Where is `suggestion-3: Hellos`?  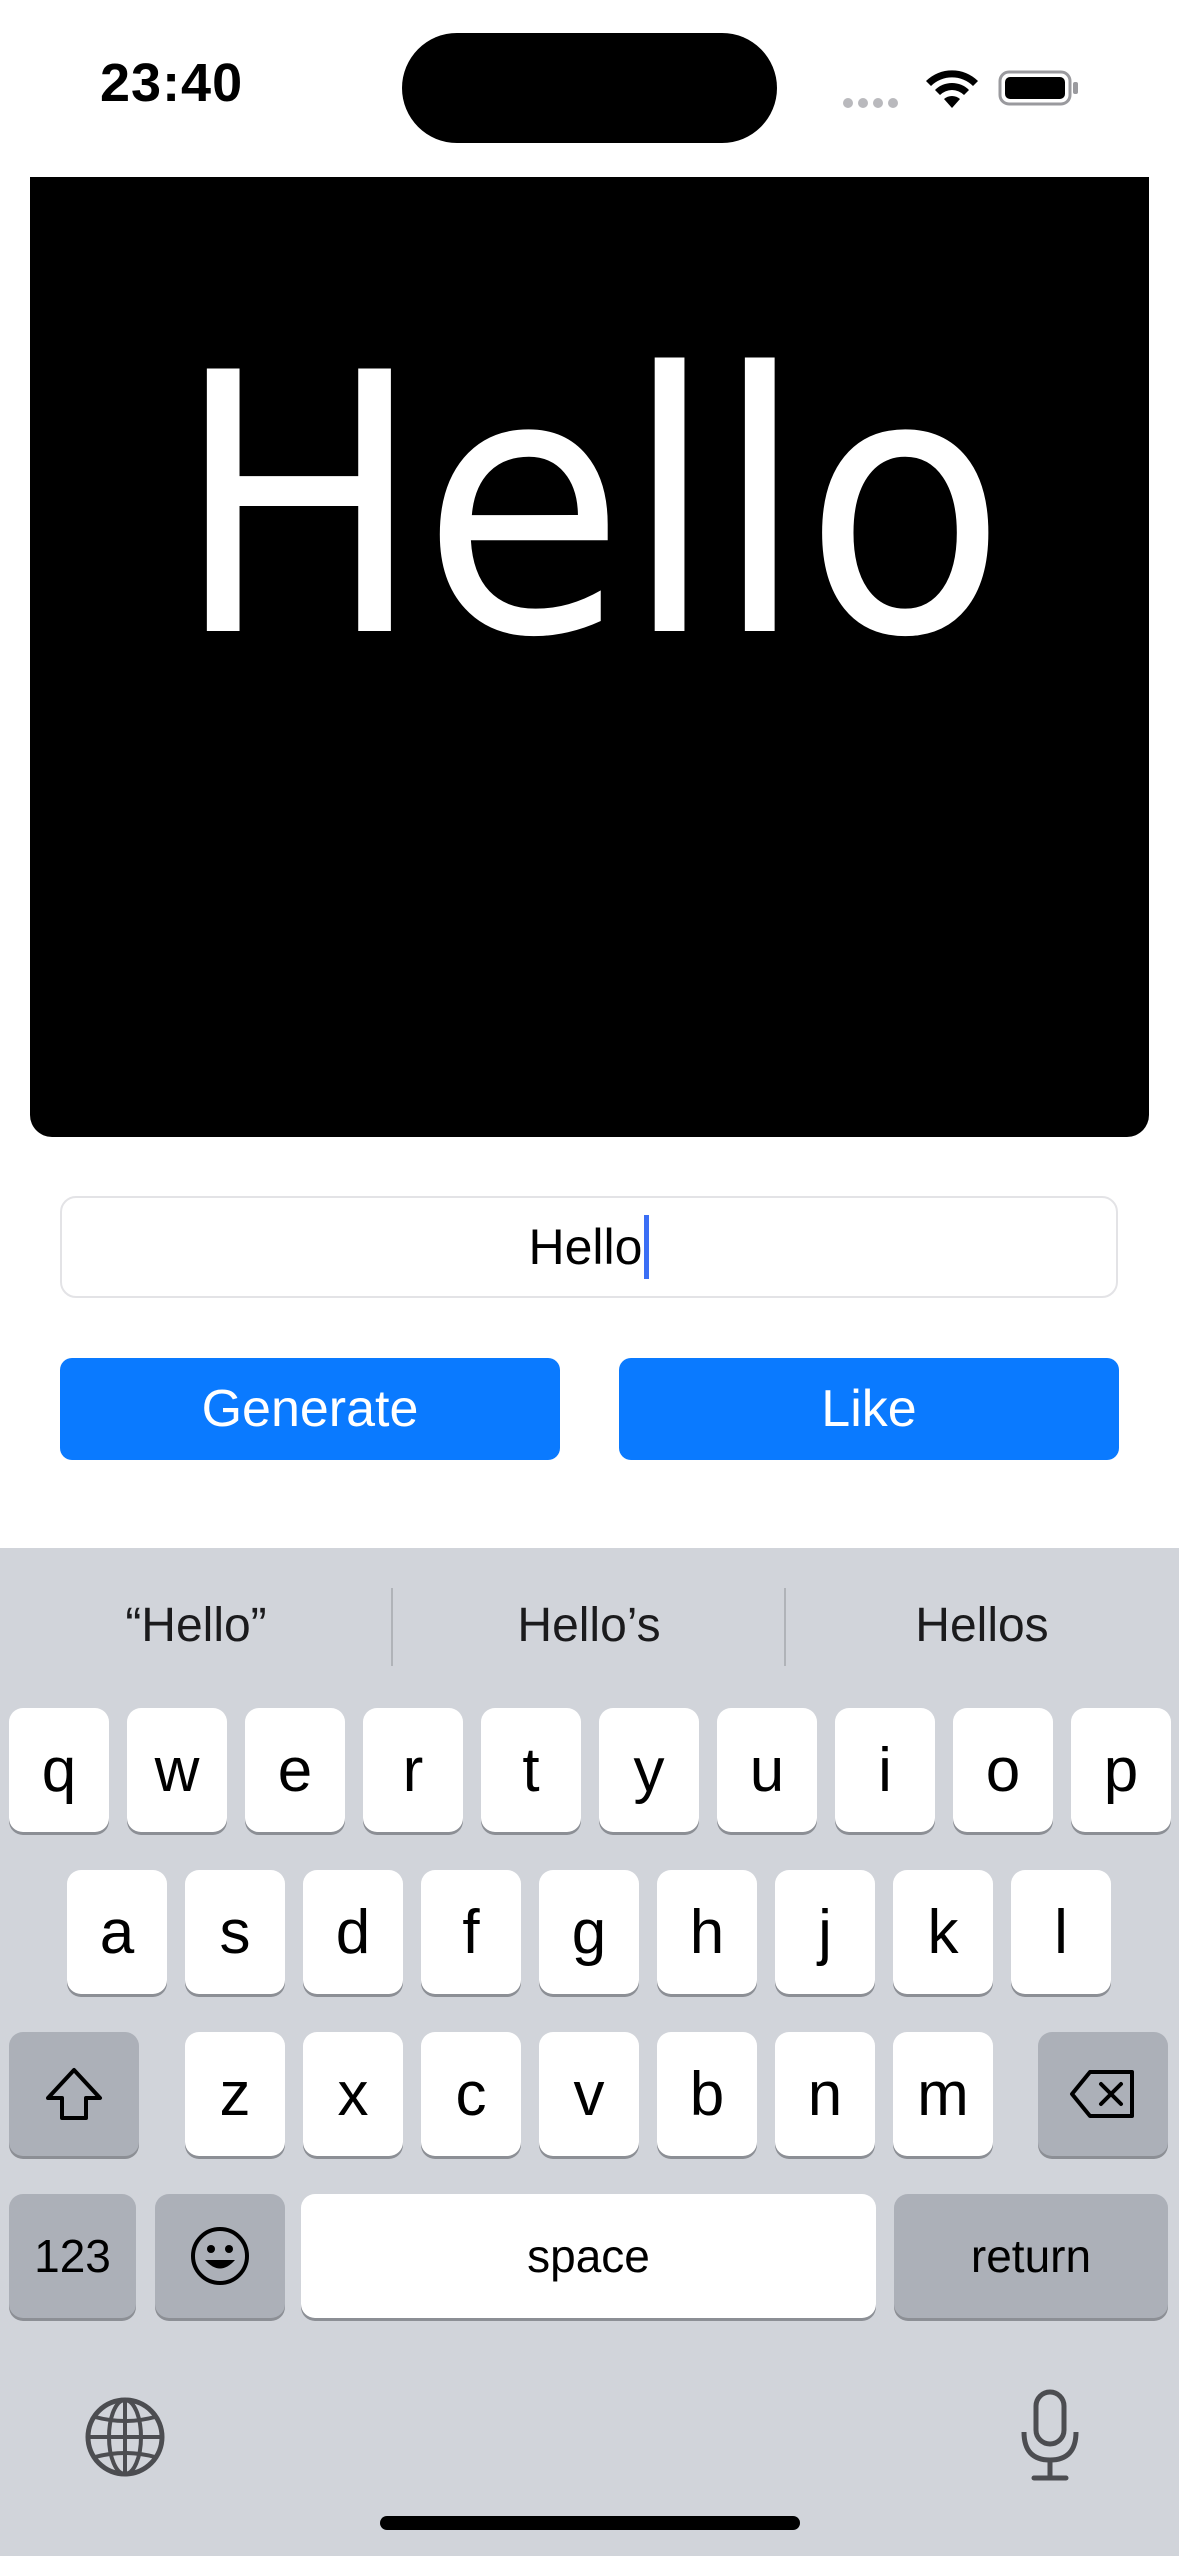 suggestion-3: Hellos is located at coordinates (982, 1625).